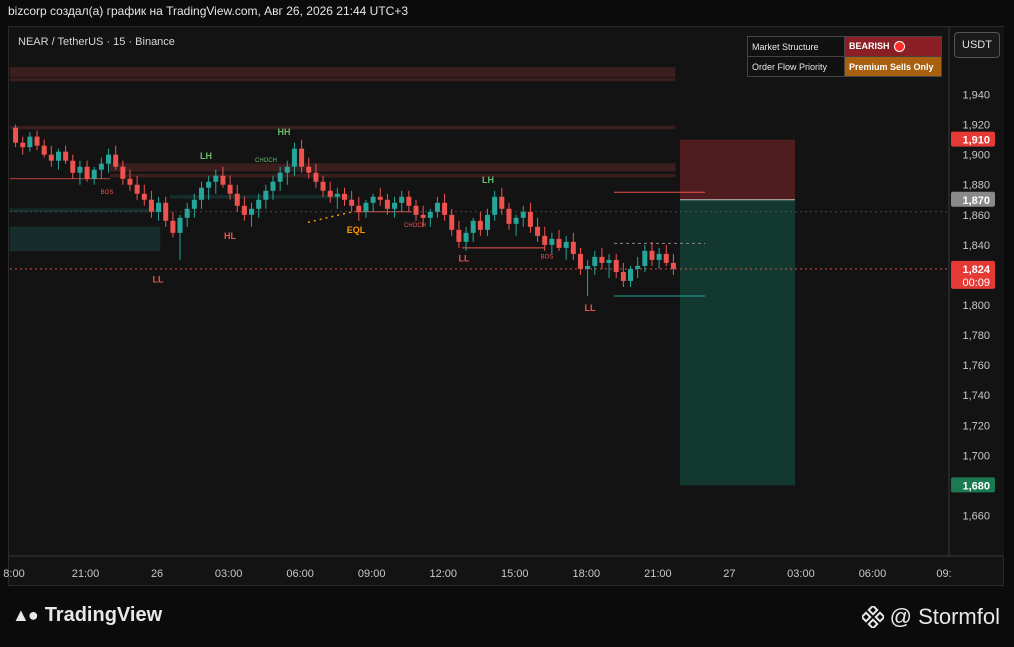 Image resolution: width=1014 pixels, height=647 pixels. I want to click on currency-button: USDT, so click(977, 45).